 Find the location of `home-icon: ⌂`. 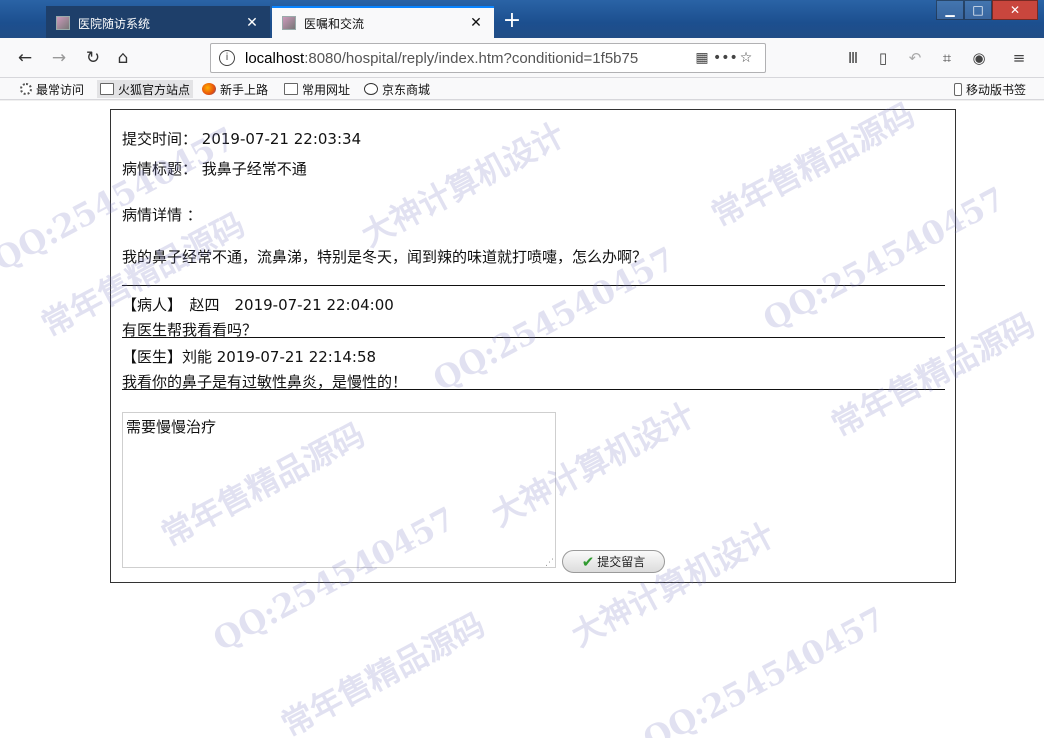

home-icon: ⌂ is located at coordinates (123, 58).